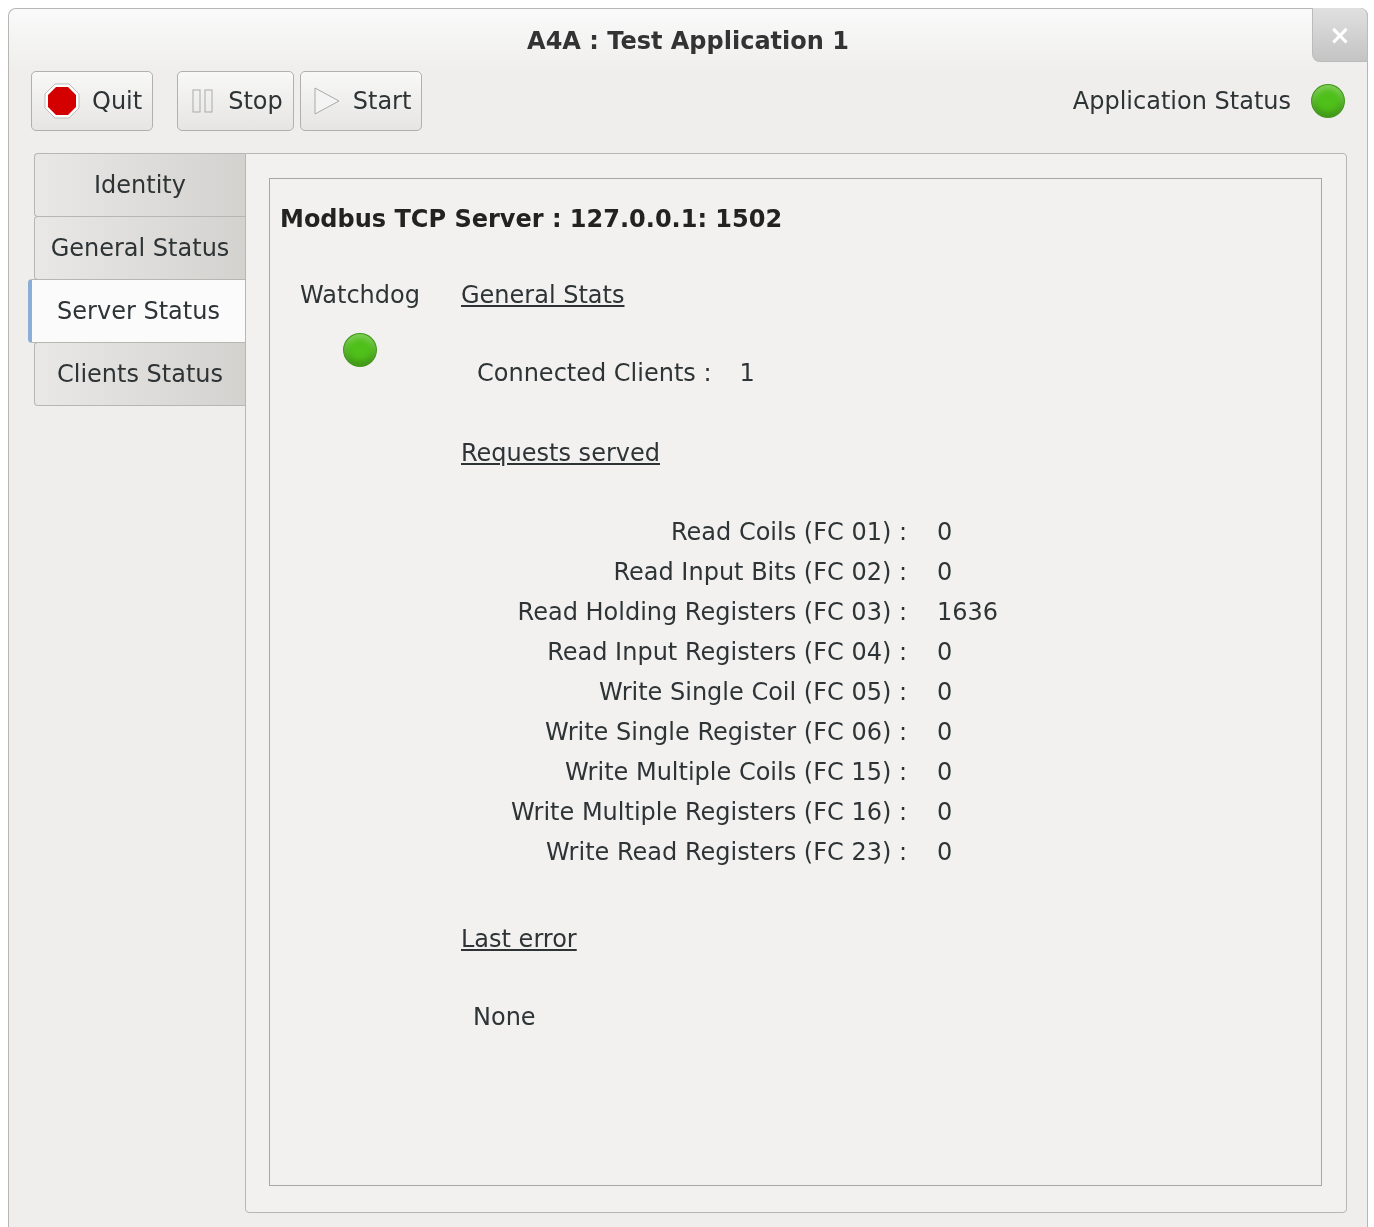 The height and width of the screenshot is (1227, 1374). Describe the element at coordinates (726, 732) in the screenshot. I see `stat-label: Write Single Register (FC 06) :` at that location.